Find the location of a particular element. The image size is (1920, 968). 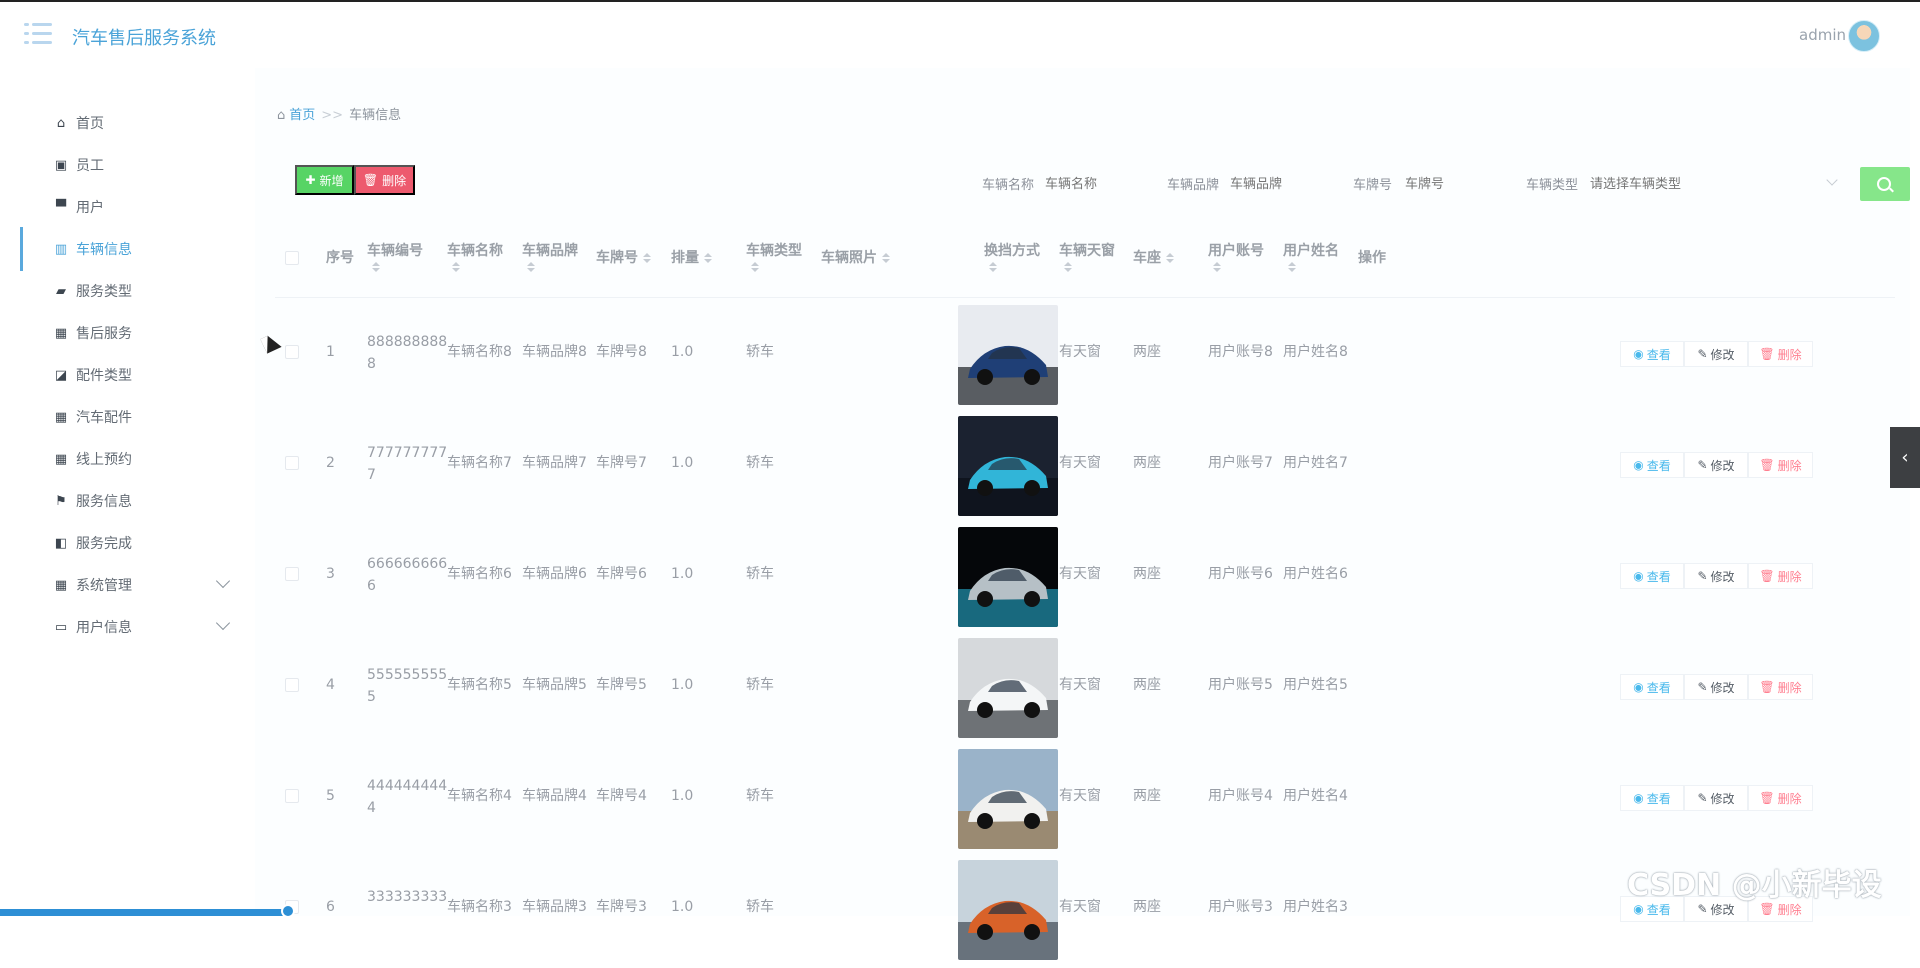

delete-button: 🗑 删除 is located at coordinates (384, 180).